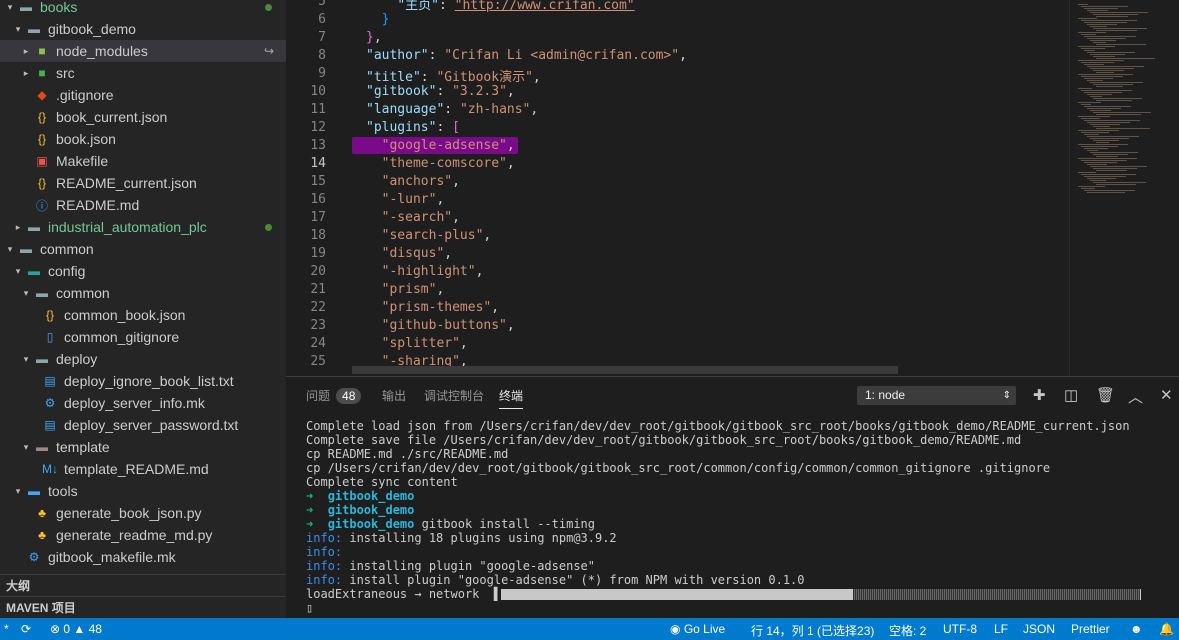  What do you see at coordinates (429, 235) in the screenshot?
I see `code-line: "search-plus",` at bounding box center [429, 235].